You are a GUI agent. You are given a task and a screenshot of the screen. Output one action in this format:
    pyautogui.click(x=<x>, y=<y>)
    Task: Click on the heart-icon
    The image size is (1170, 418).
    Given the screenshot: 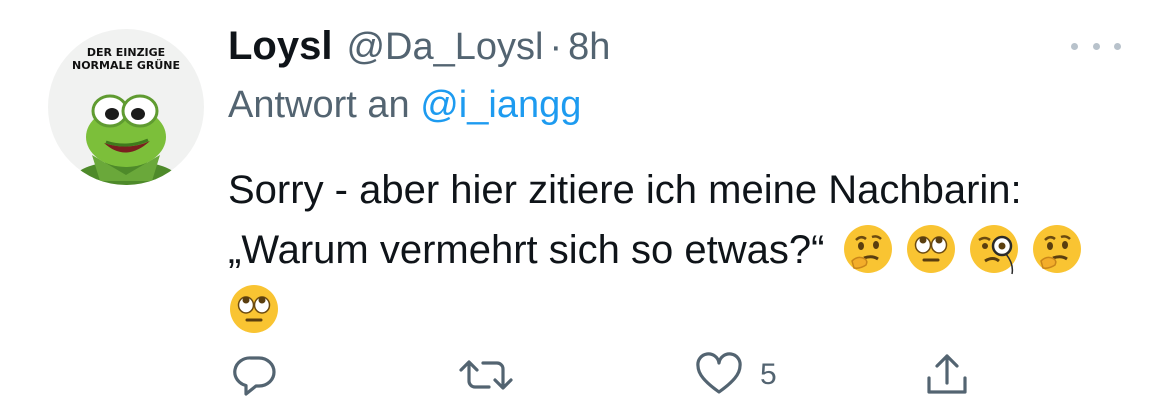 What is the action you would take?
    pyautogui.click(x=719, y=373)
    